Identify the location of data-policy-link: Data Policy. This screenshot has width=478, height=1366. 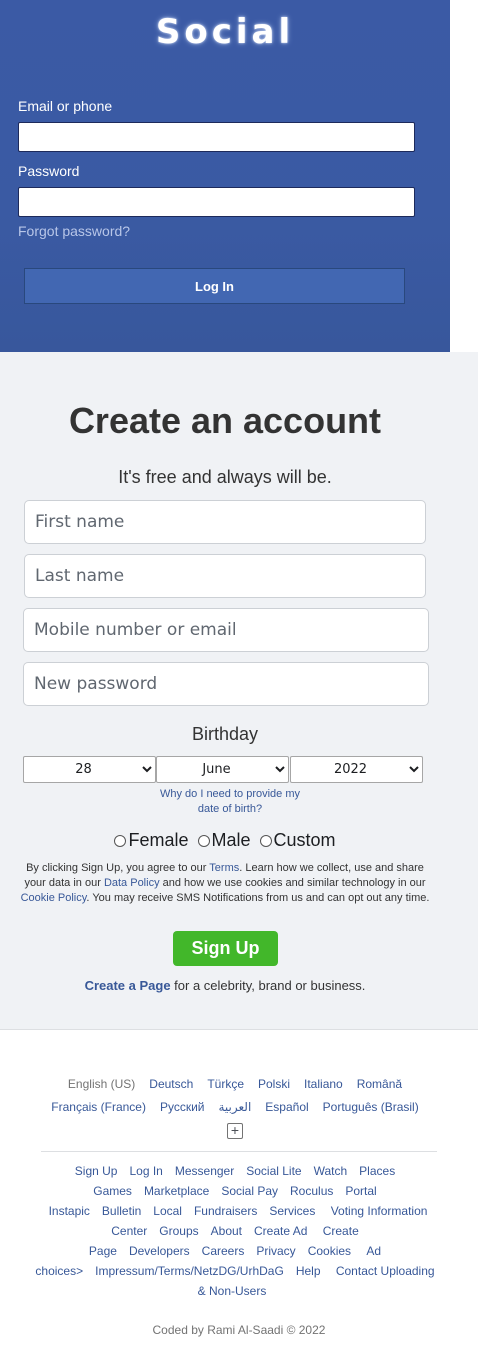
(132, 883).